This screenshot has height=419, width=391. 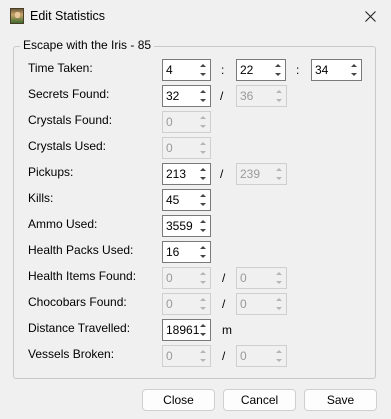 What do you see at coordinates (202, 221) in the screenshot?
I see `ammo-used-up-arrow` at bounding box center [202, 221].